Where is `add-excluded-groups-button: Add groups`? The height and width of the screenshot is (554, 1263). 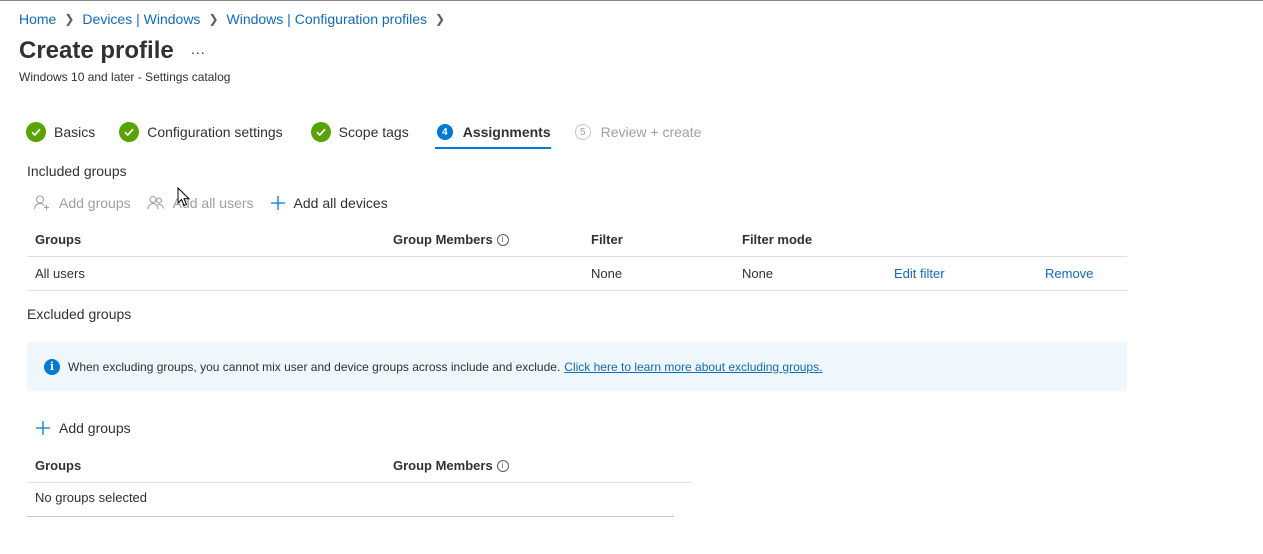
add-excluded-groups-button: Add groups is located at coordinates (83, 428).